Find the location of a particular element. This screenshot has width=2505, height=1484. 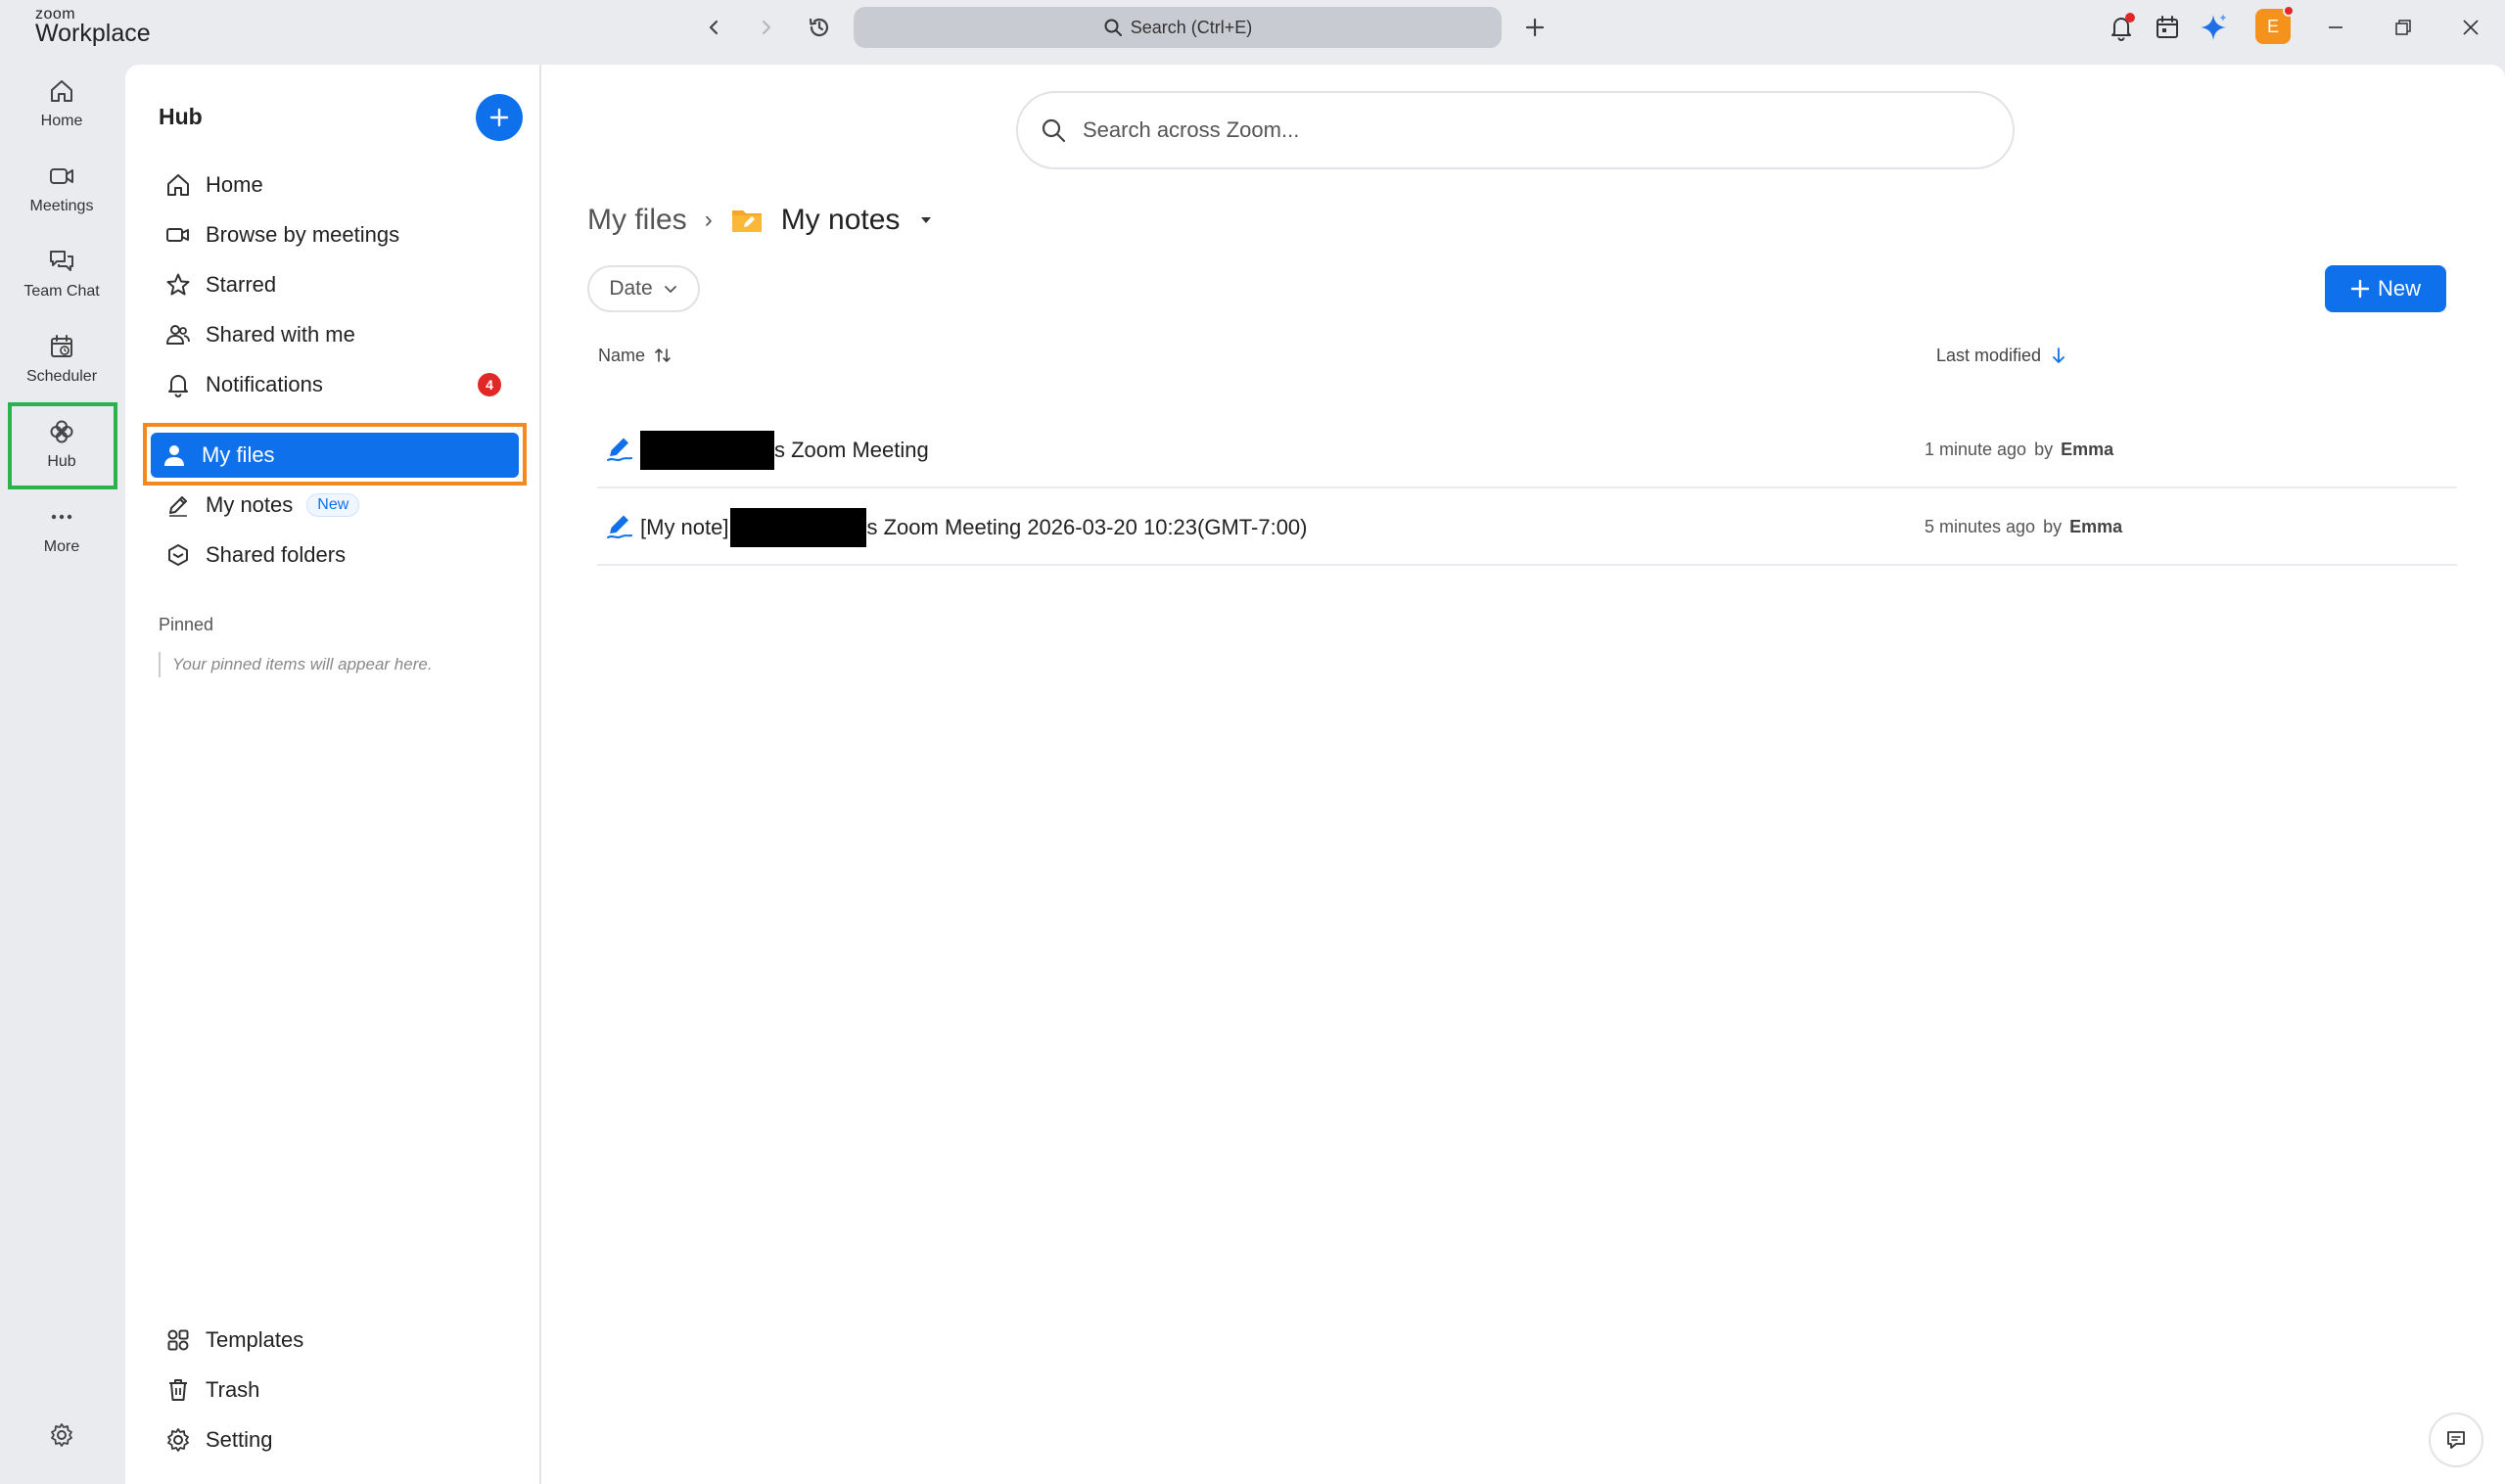

presence-badge is located at coordinates (2289, 11).